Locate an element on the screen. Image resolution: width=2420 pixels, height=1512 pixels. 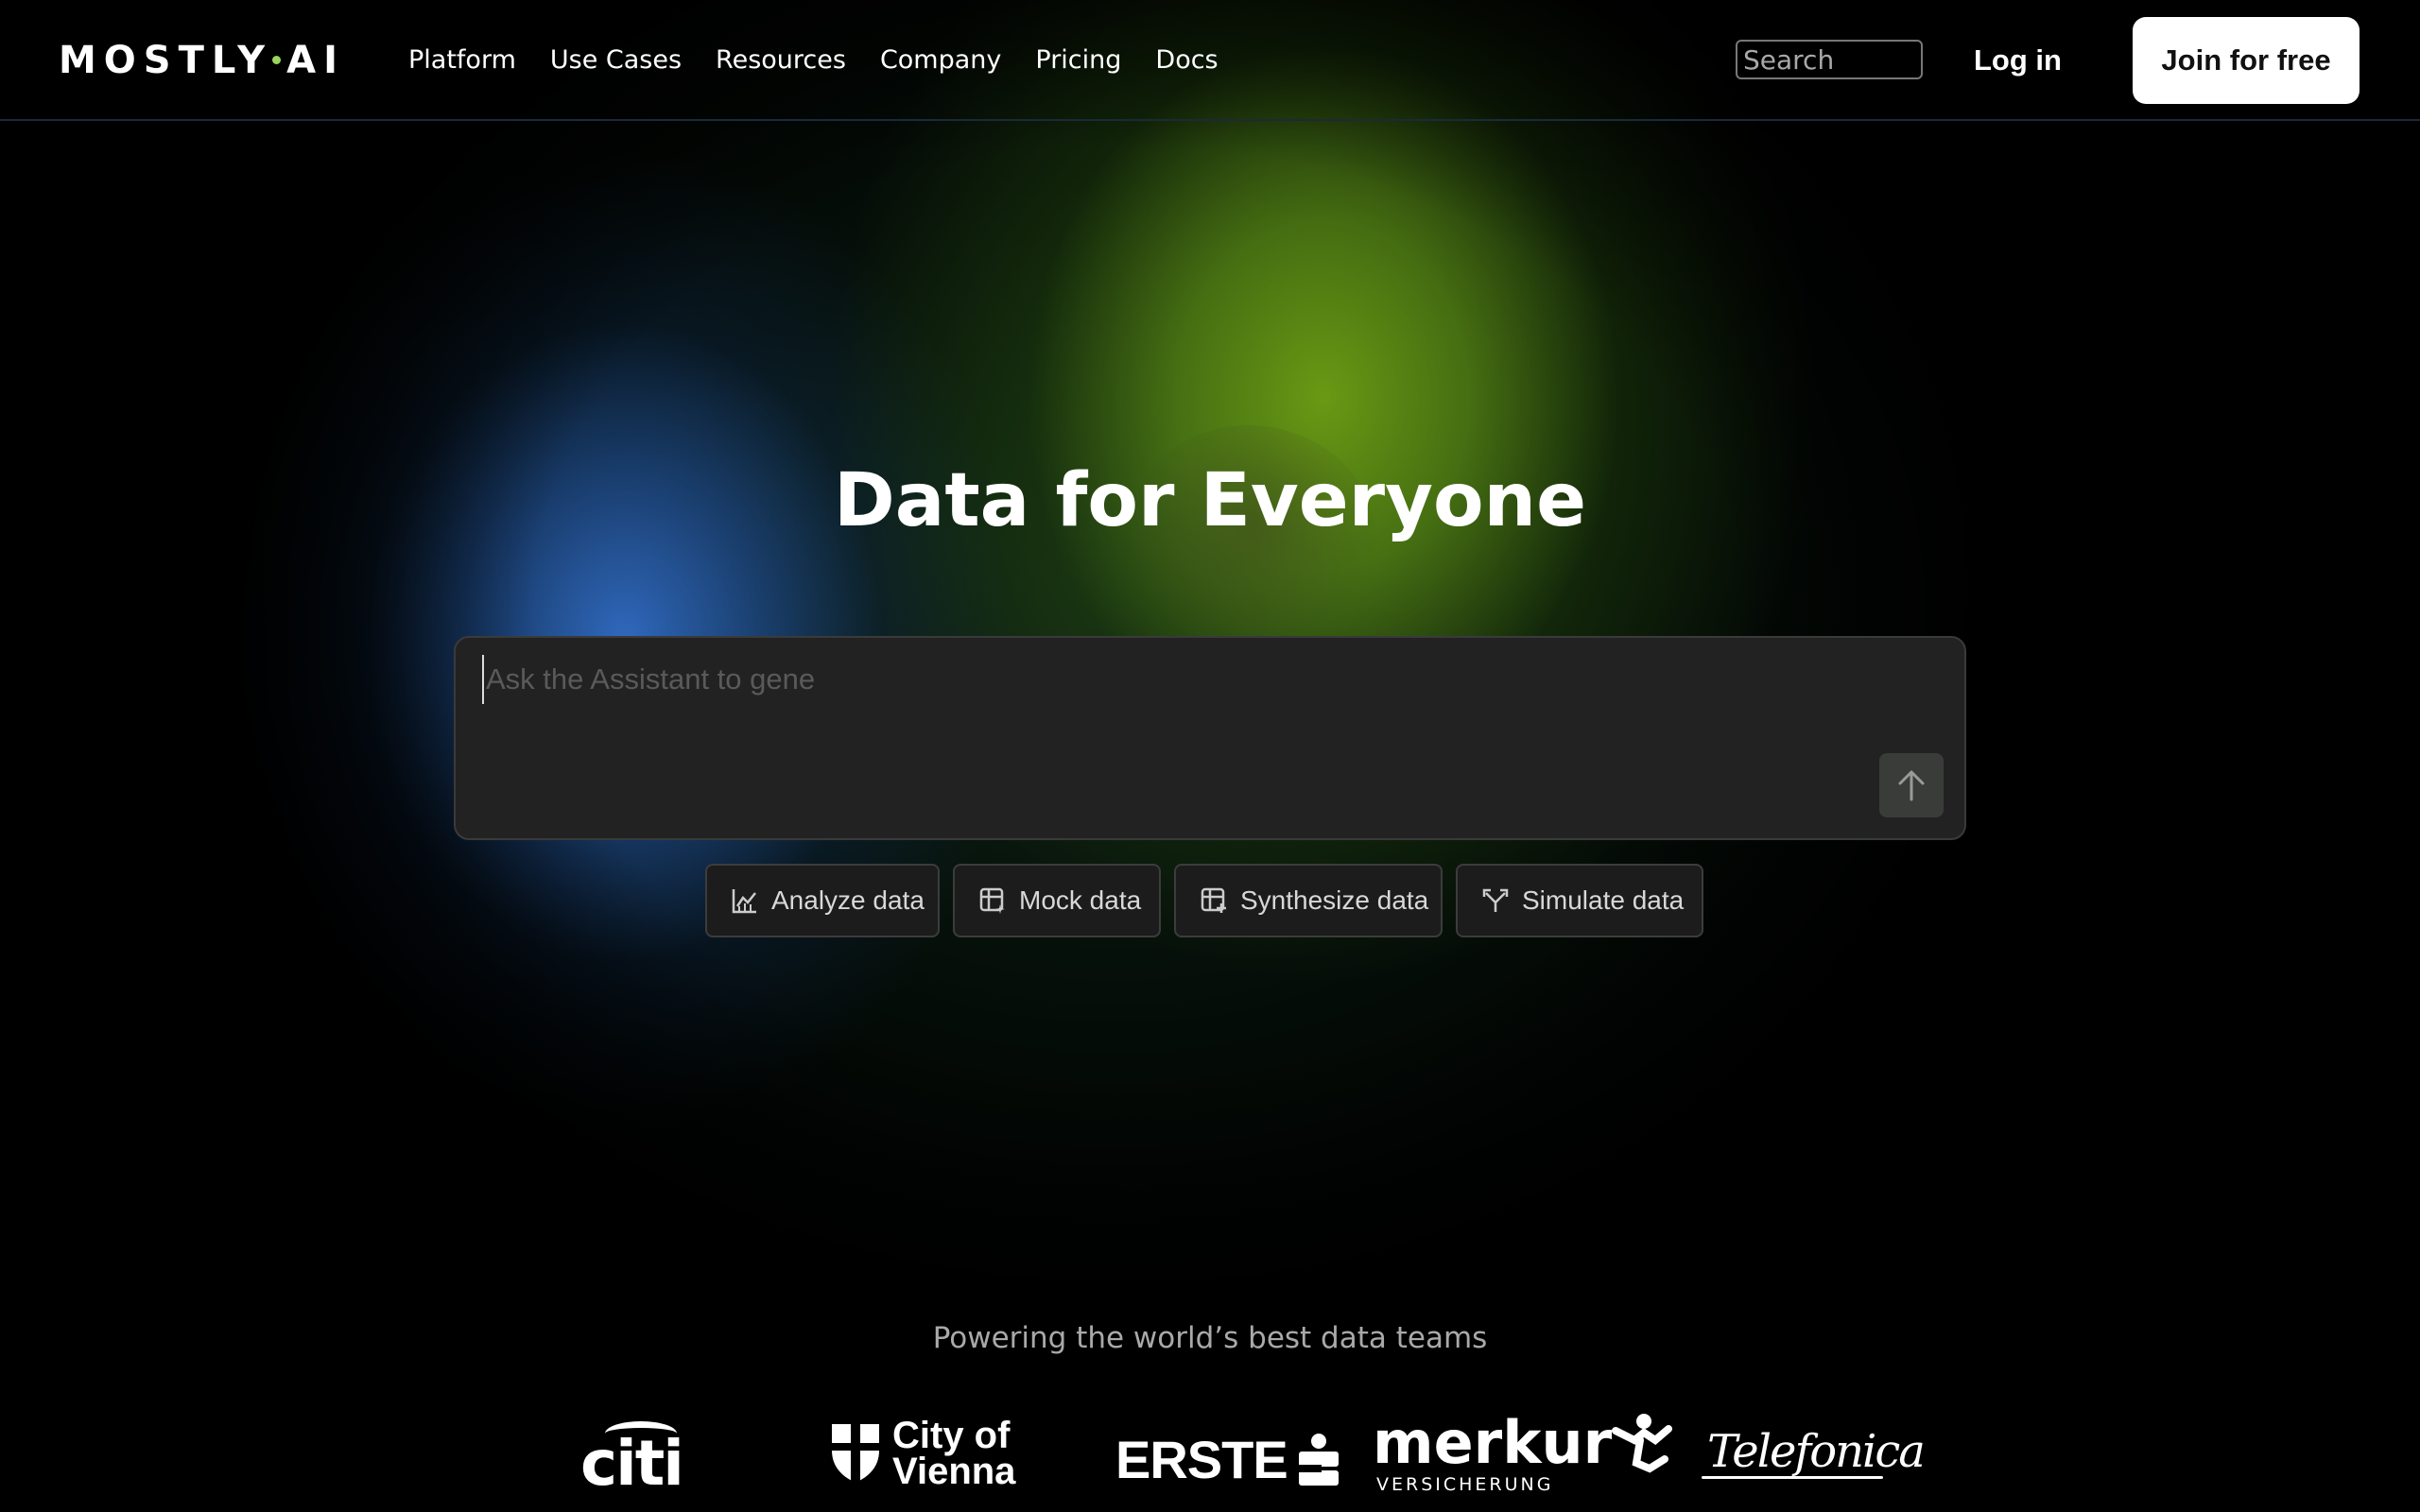
chip-label: Synthesize data is located at coordinates (1334, 900).